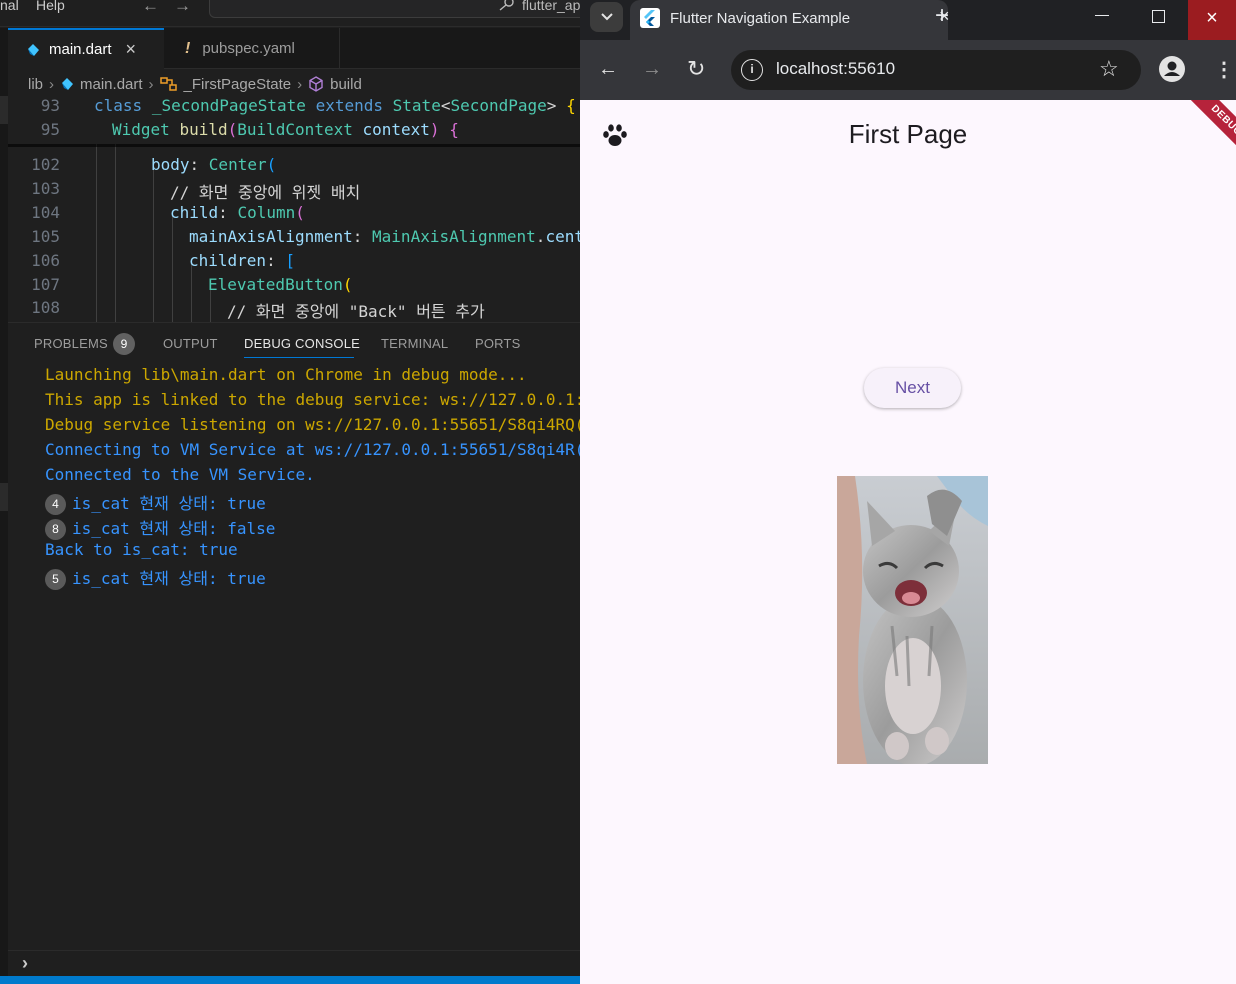  What do you see at coordinates (248, 48) in the screenshot?
I see `tab-label: pubspec.yaml` at bounding box center [248, 48].